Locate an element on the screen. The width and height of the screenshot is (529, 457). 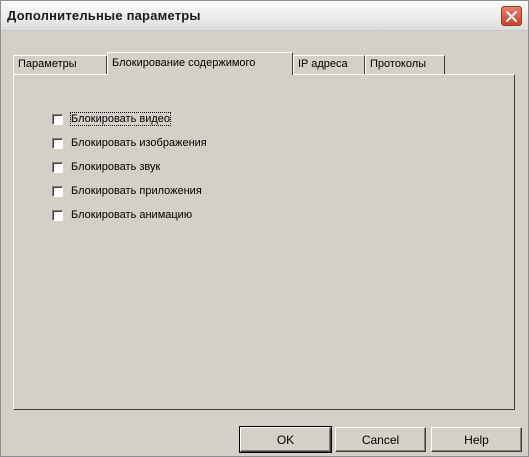
tab-protocols: Протоколы is located at coordinates (405, 64).